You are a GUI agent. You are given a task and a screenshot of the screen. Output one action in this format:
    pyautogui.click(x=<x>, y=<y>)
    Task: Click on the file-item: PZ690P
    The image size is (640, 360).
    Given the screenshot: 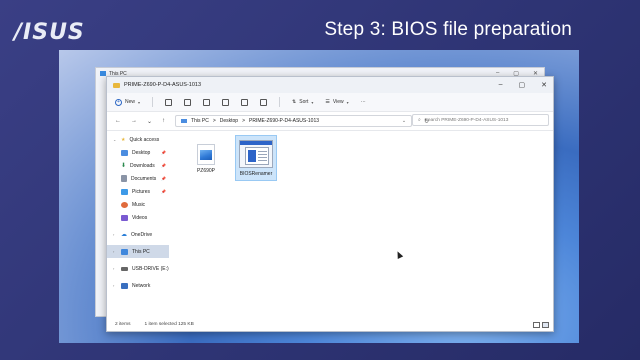 What is the action you would take?
    pyautogui.click(x=206, y=161)
    